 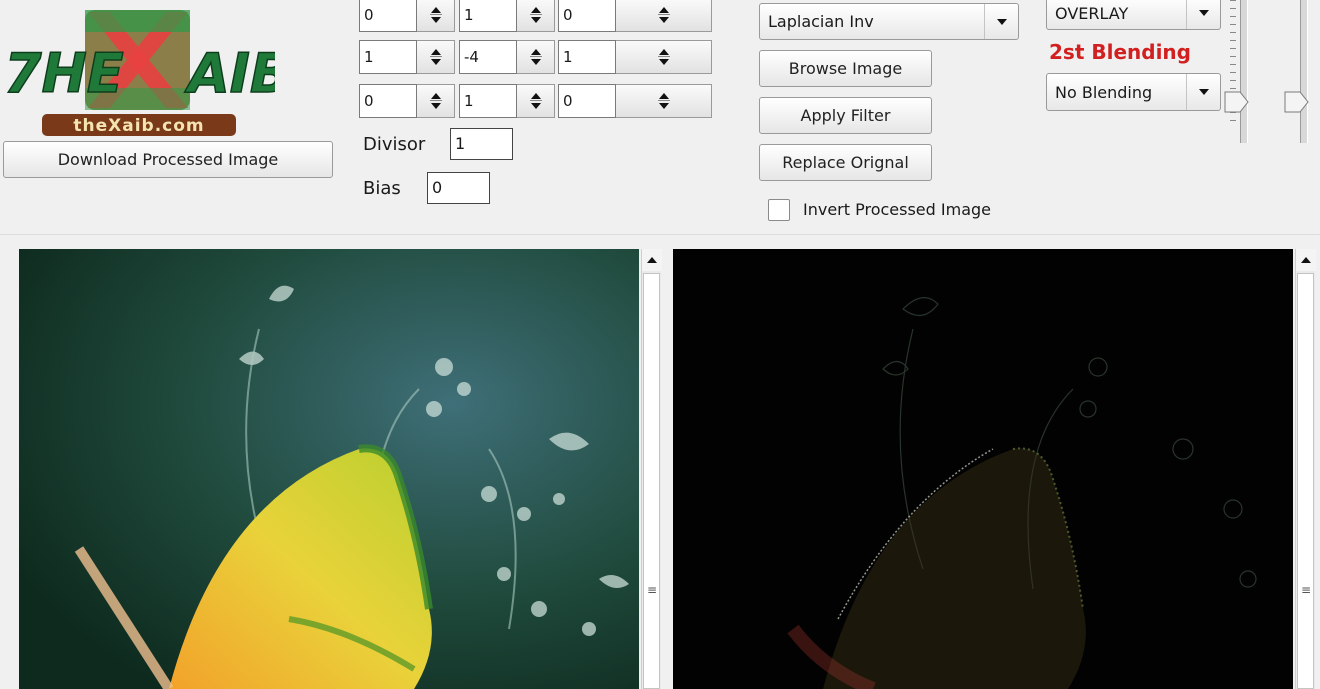 I want to click on bias-label: Bias, so click(x=382, y=188).